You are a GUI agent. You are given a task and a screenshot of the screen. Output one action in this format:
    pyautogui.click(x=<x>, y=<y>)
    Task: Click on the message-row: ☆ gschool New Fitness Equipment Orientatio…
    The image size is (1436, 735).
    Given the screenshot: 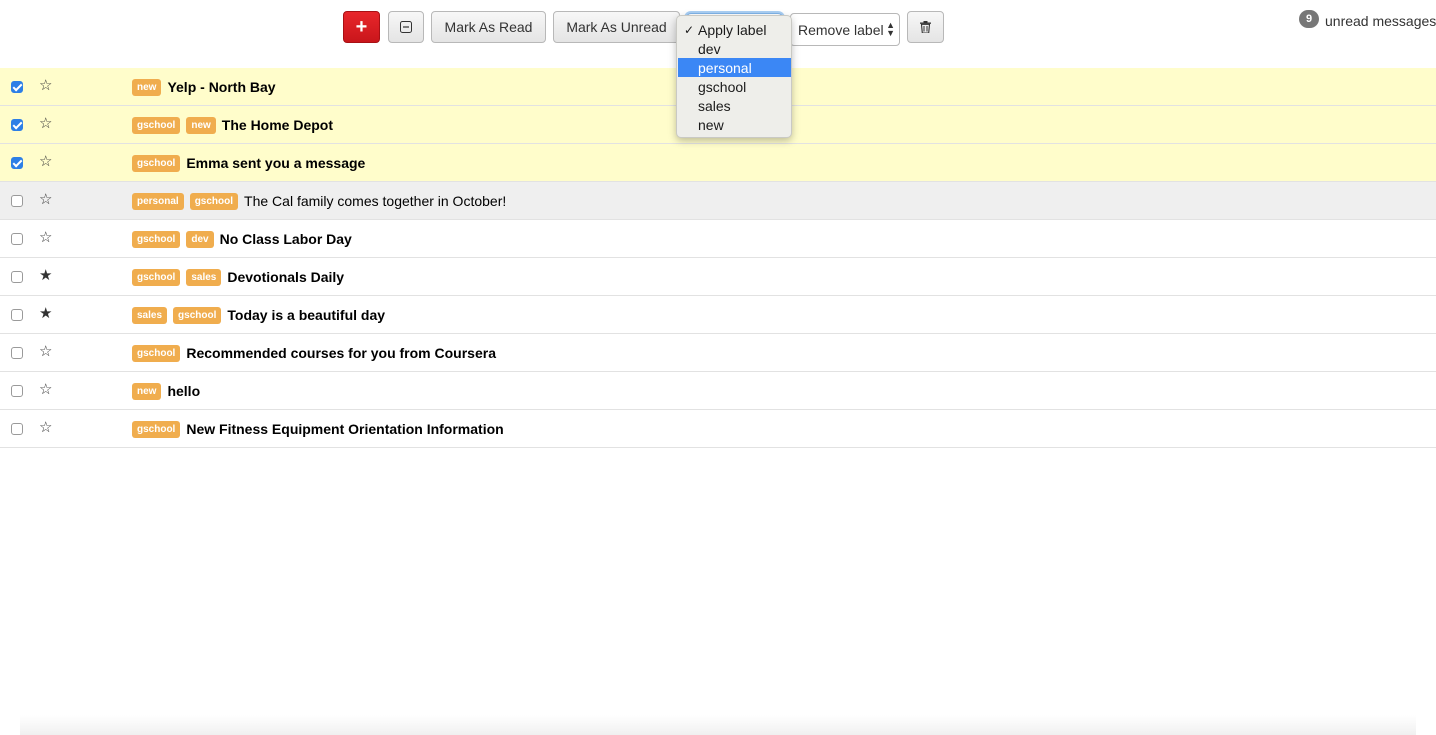 What is the action you would take?
    pyautogui.click(x=718, y=429)
    